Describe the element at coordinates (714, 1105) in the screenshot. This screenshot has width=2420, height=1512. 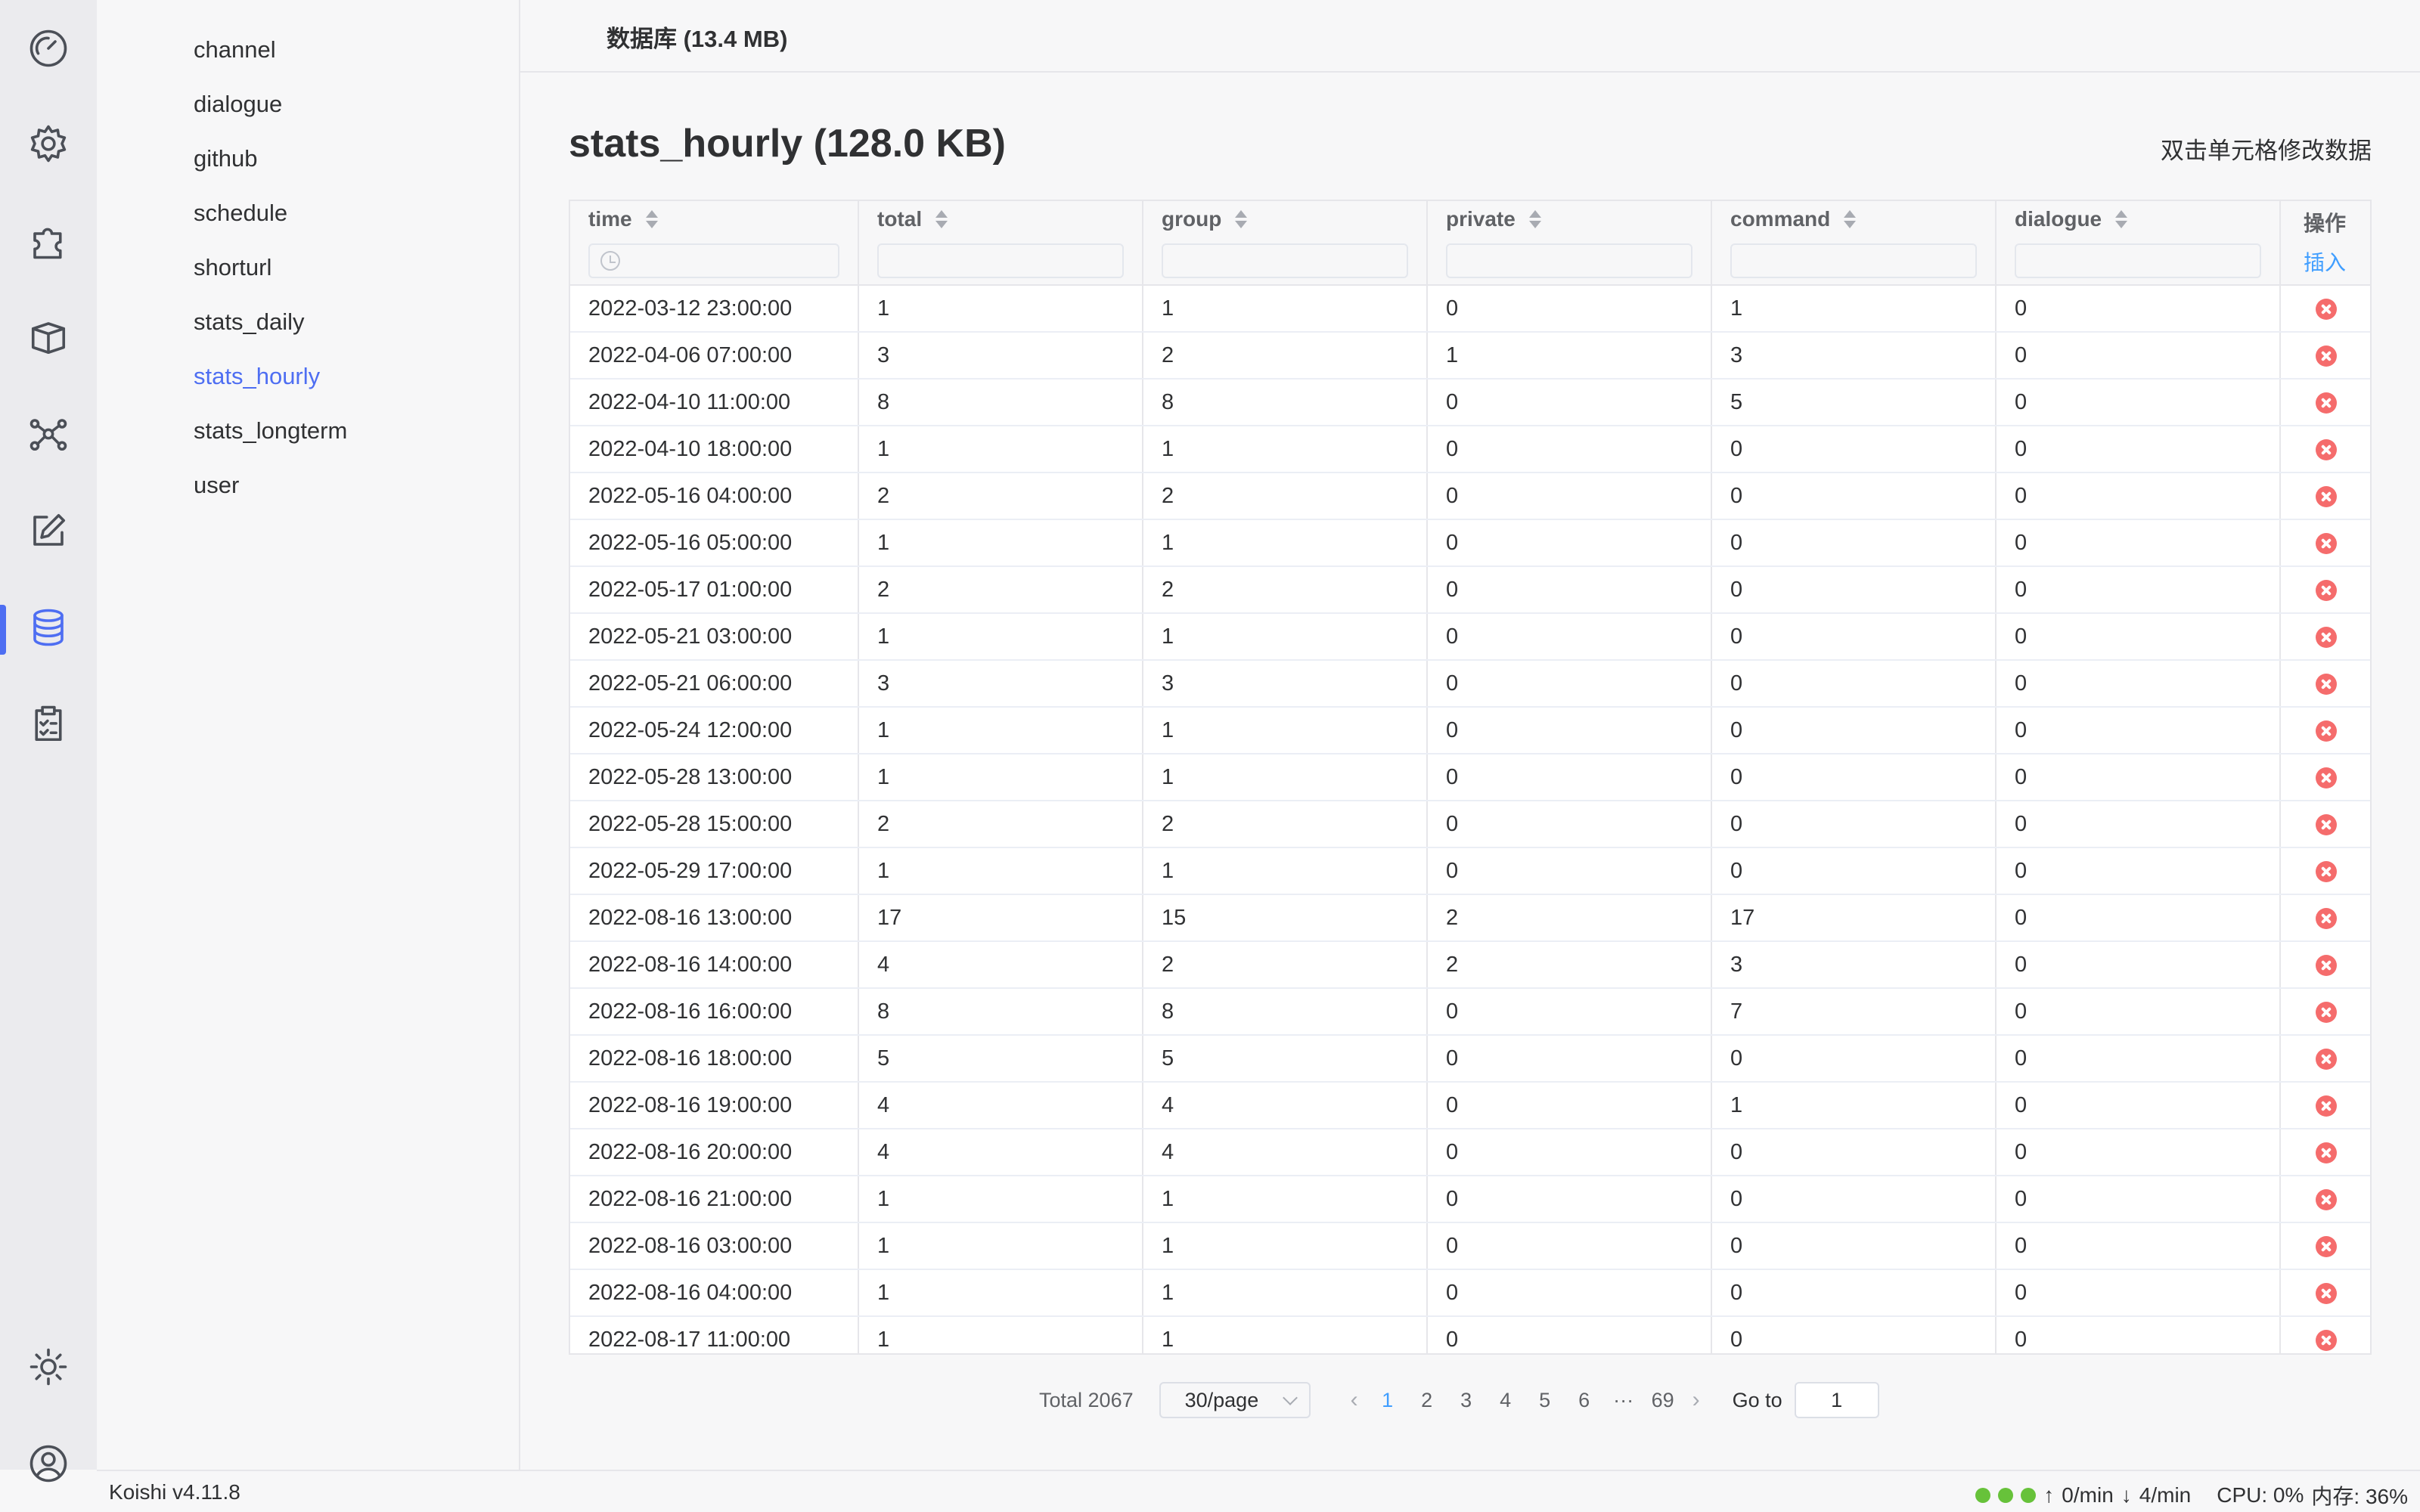
I see `cell-time: 2022-08-16 19:00:00` at that location.